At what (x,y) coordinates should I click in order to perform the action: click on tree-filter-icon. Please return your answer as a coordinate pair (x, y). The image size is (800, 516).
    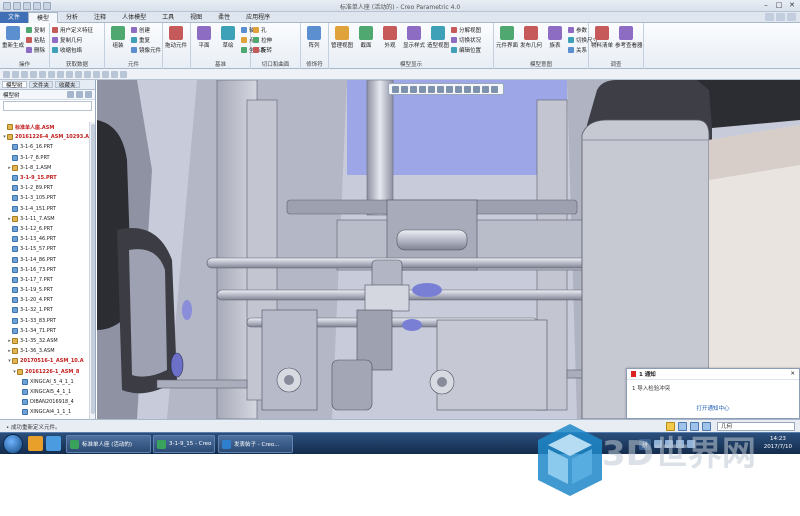
    Looking at the image, I should click on (79, 94).